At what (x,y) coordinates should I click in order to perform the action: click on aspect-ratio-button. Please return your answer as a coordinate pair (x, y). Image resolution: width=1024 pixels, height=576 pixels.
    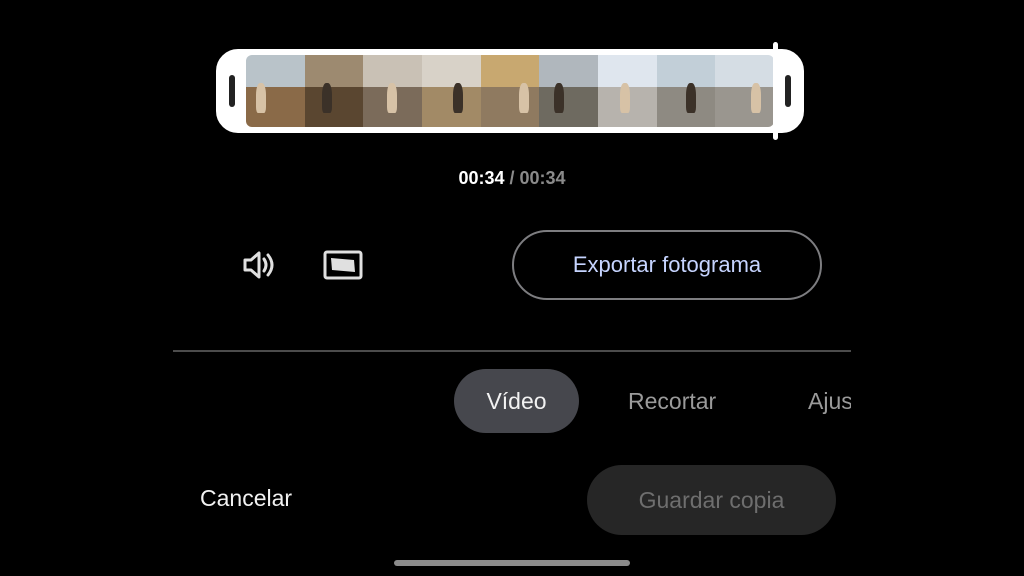
    Looking at the image, I should click on (343, 265).